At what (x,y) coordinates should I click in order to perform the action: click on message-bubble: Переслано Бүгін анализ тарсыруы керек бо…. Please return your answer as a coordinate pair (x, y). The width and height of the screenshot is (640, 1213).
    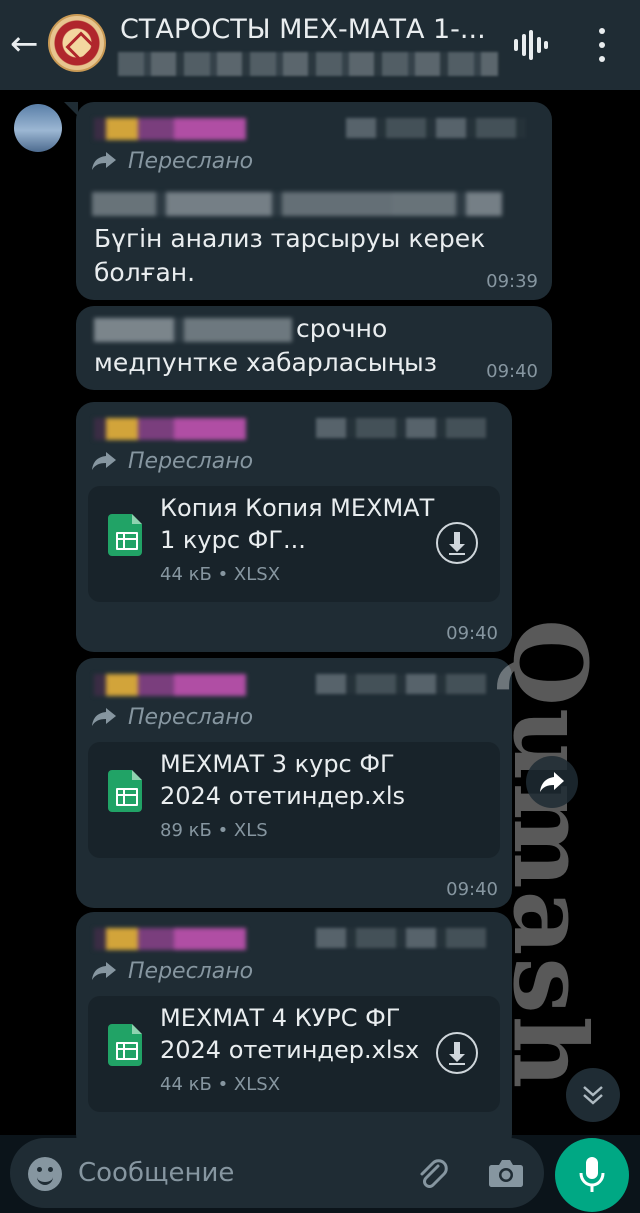
    Looking at the image, I should click on (308, 201).